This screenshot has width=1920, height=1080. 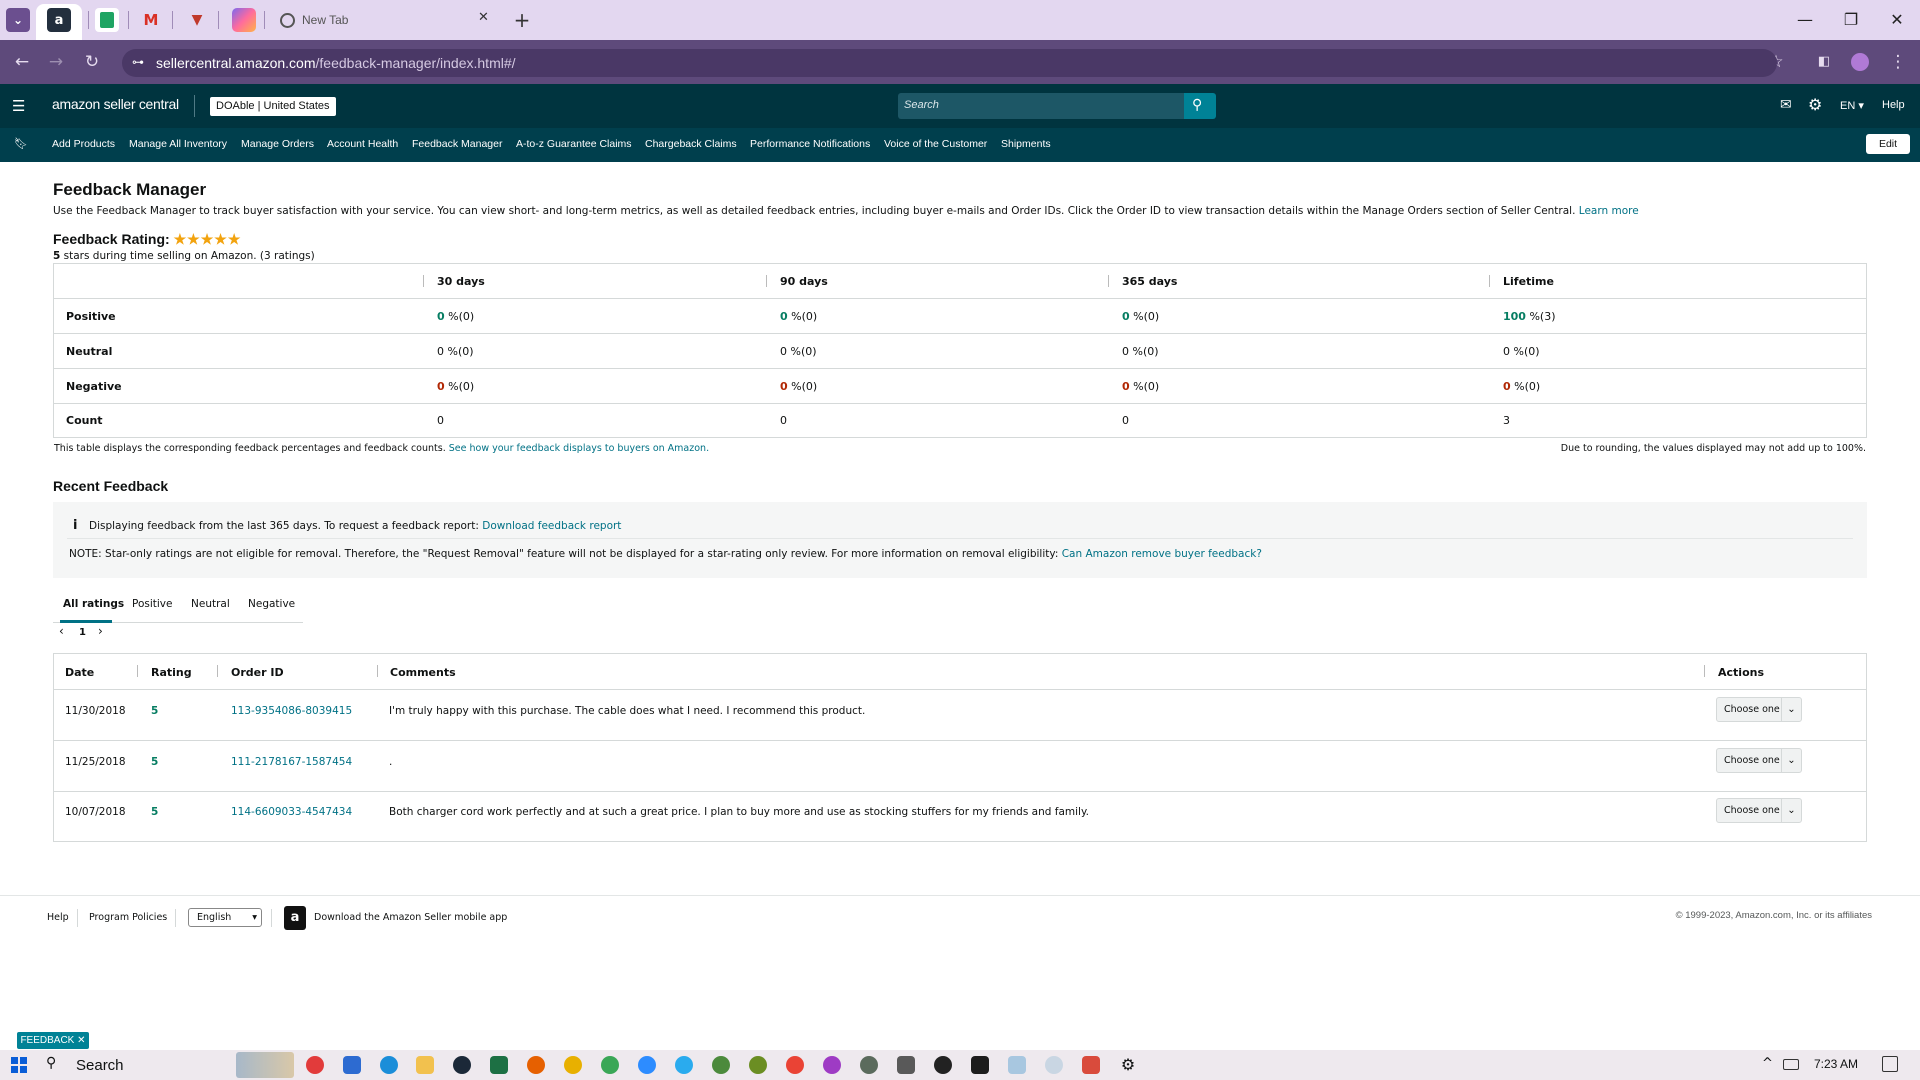 What do you see at coordinates (1805, 20) in the screenshot?
I see `minimize-icon: —` at bounding box center [1805, 20].